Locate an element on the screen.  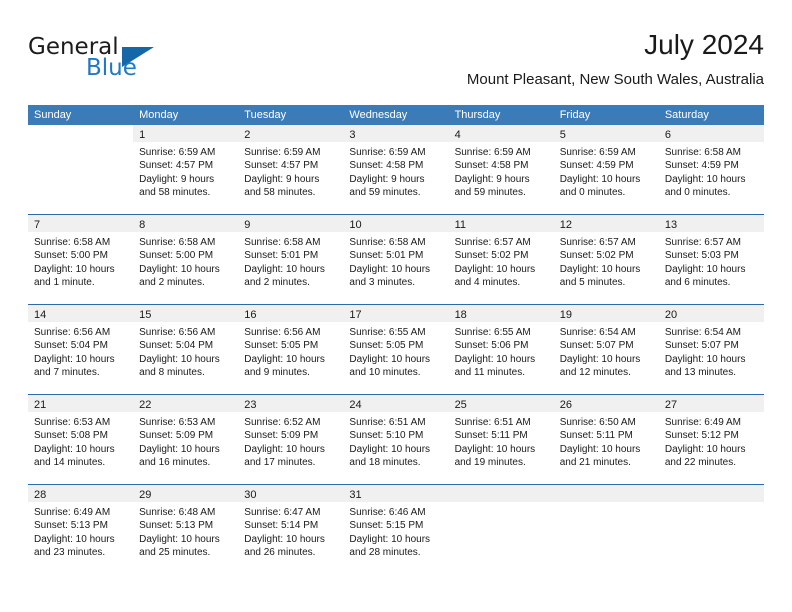
daylight-text-line2: and 1 minute. is located at coordinates (64, 283).